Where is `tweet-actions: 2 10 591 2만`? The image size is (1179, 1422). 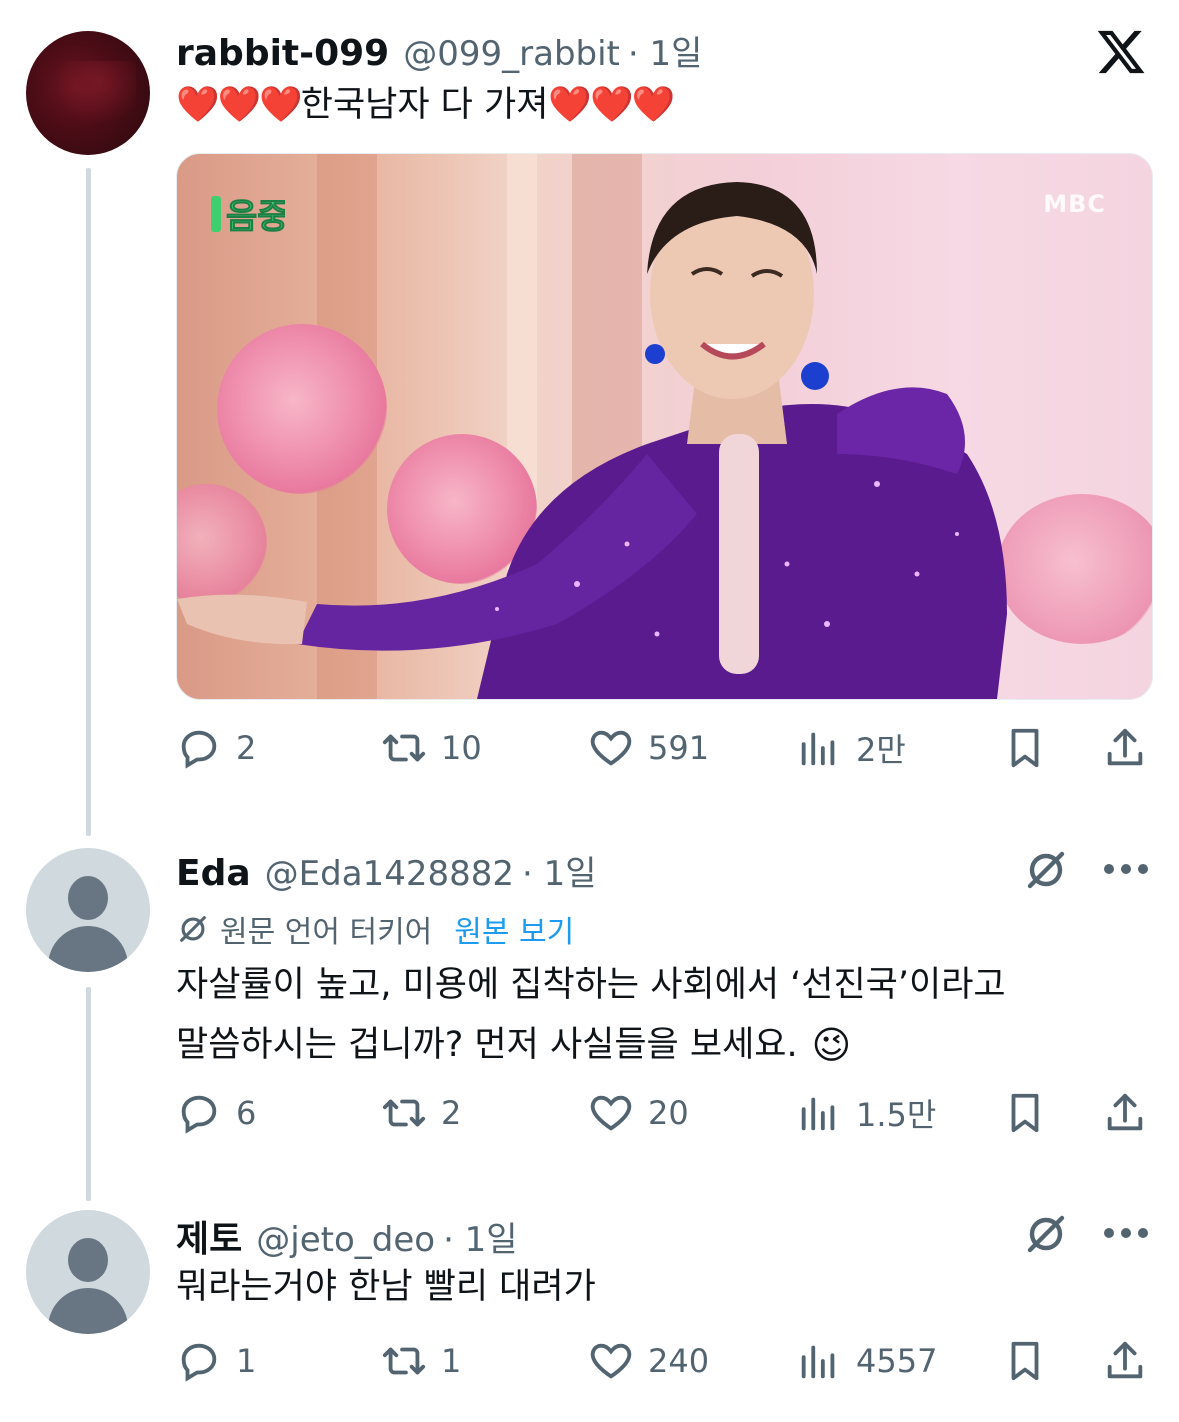 tweet-actions: 2 10 591 2만 is located at coordinates (663, 748).